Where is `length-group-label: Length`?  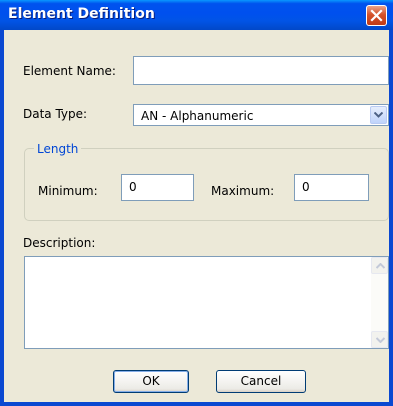 length-group-label: Length is located at coordinates (58, 149).